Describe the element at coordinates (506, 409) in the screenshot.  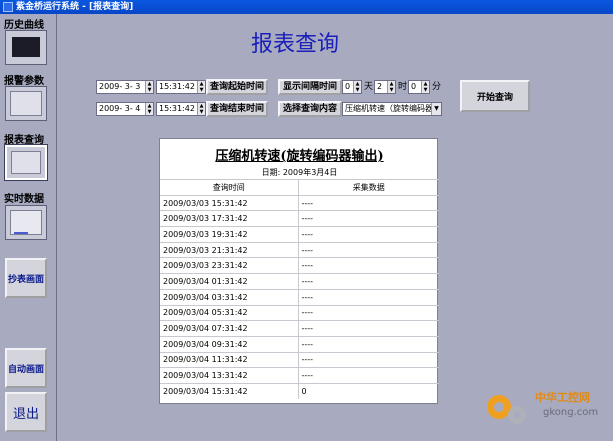
I see `gear-logo-icon` at that location.